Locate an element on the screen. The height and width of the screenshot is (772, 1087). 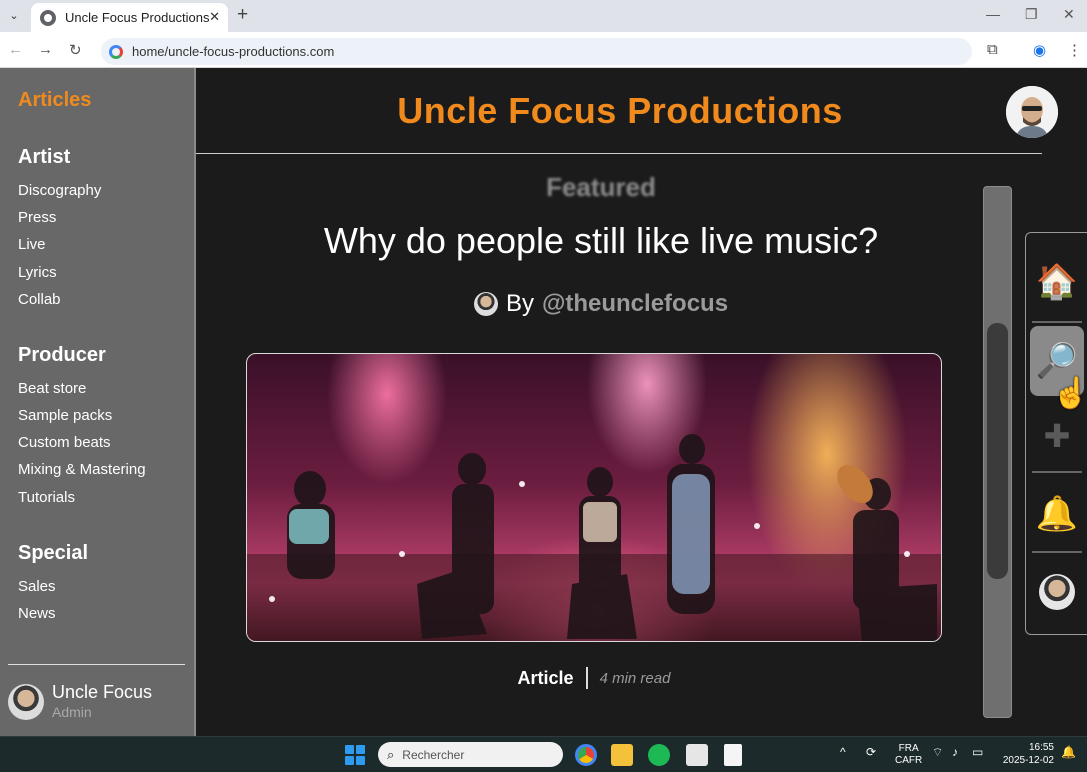
user-name: Uncle Focus is located at coordinates (102, 692).